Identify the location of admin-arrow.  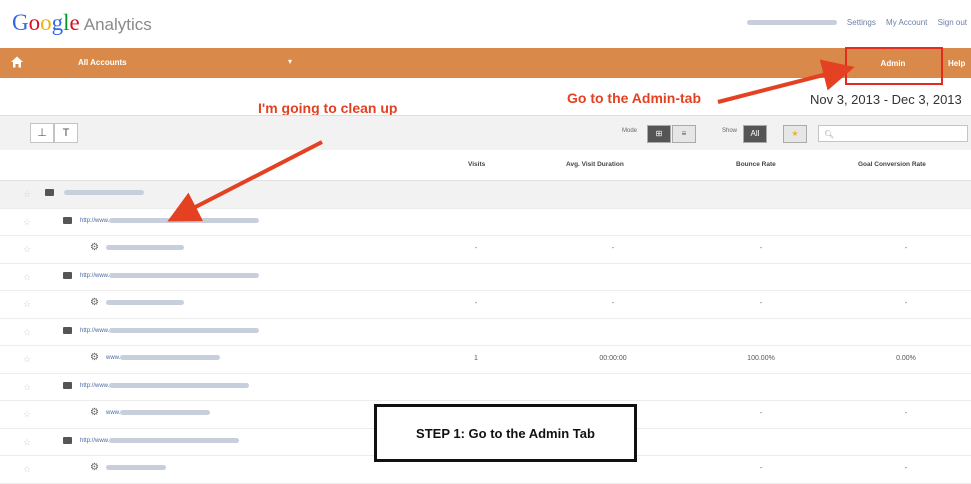
(786, 81).